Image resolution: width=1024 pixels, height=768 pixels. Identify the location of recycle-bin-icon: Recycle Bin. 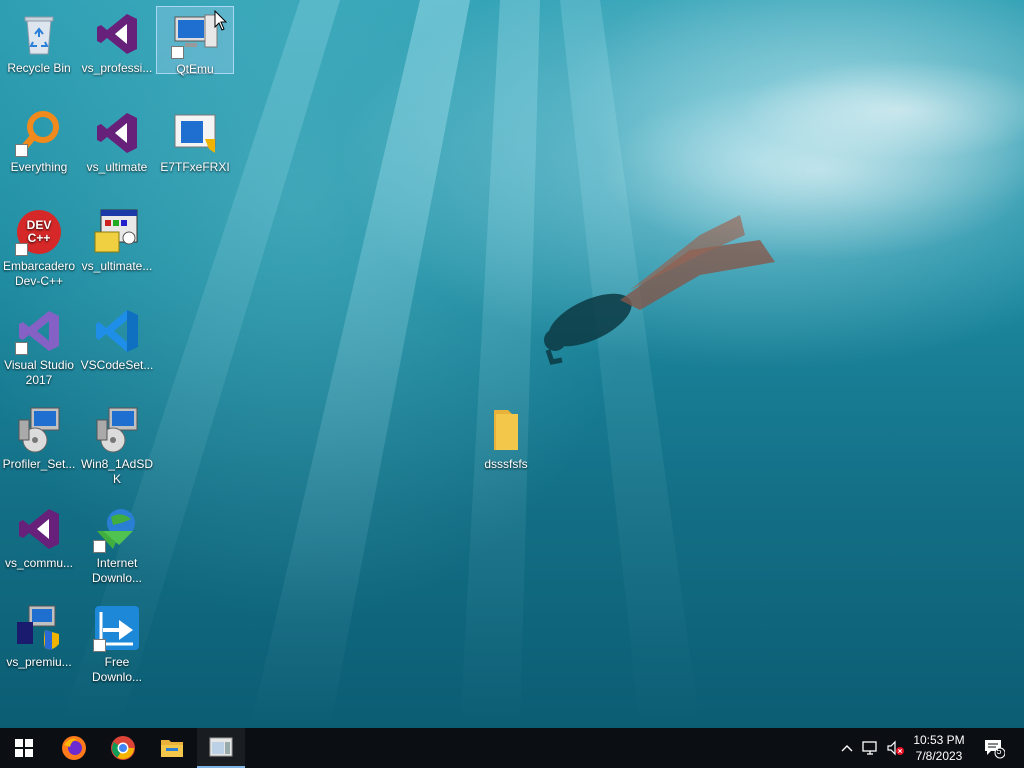
(39, 52).